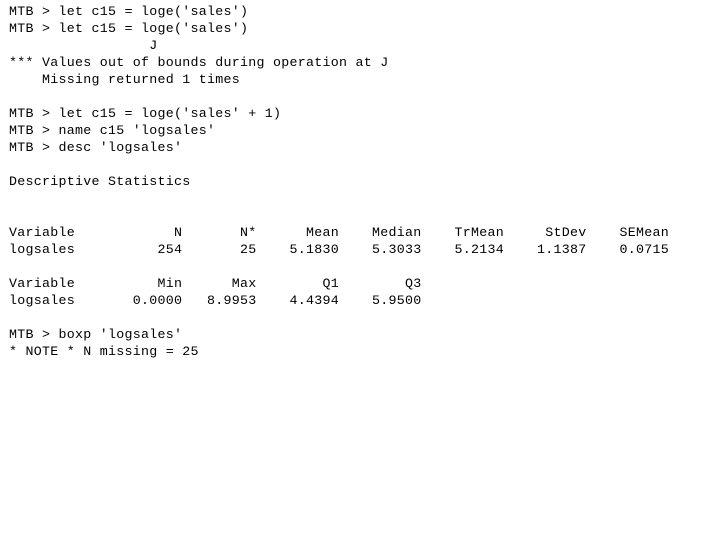  Describe the element at coordinates (112, 130) in the screenshot. I see `session-line: MTB > name c15 'logsales'` at that location.